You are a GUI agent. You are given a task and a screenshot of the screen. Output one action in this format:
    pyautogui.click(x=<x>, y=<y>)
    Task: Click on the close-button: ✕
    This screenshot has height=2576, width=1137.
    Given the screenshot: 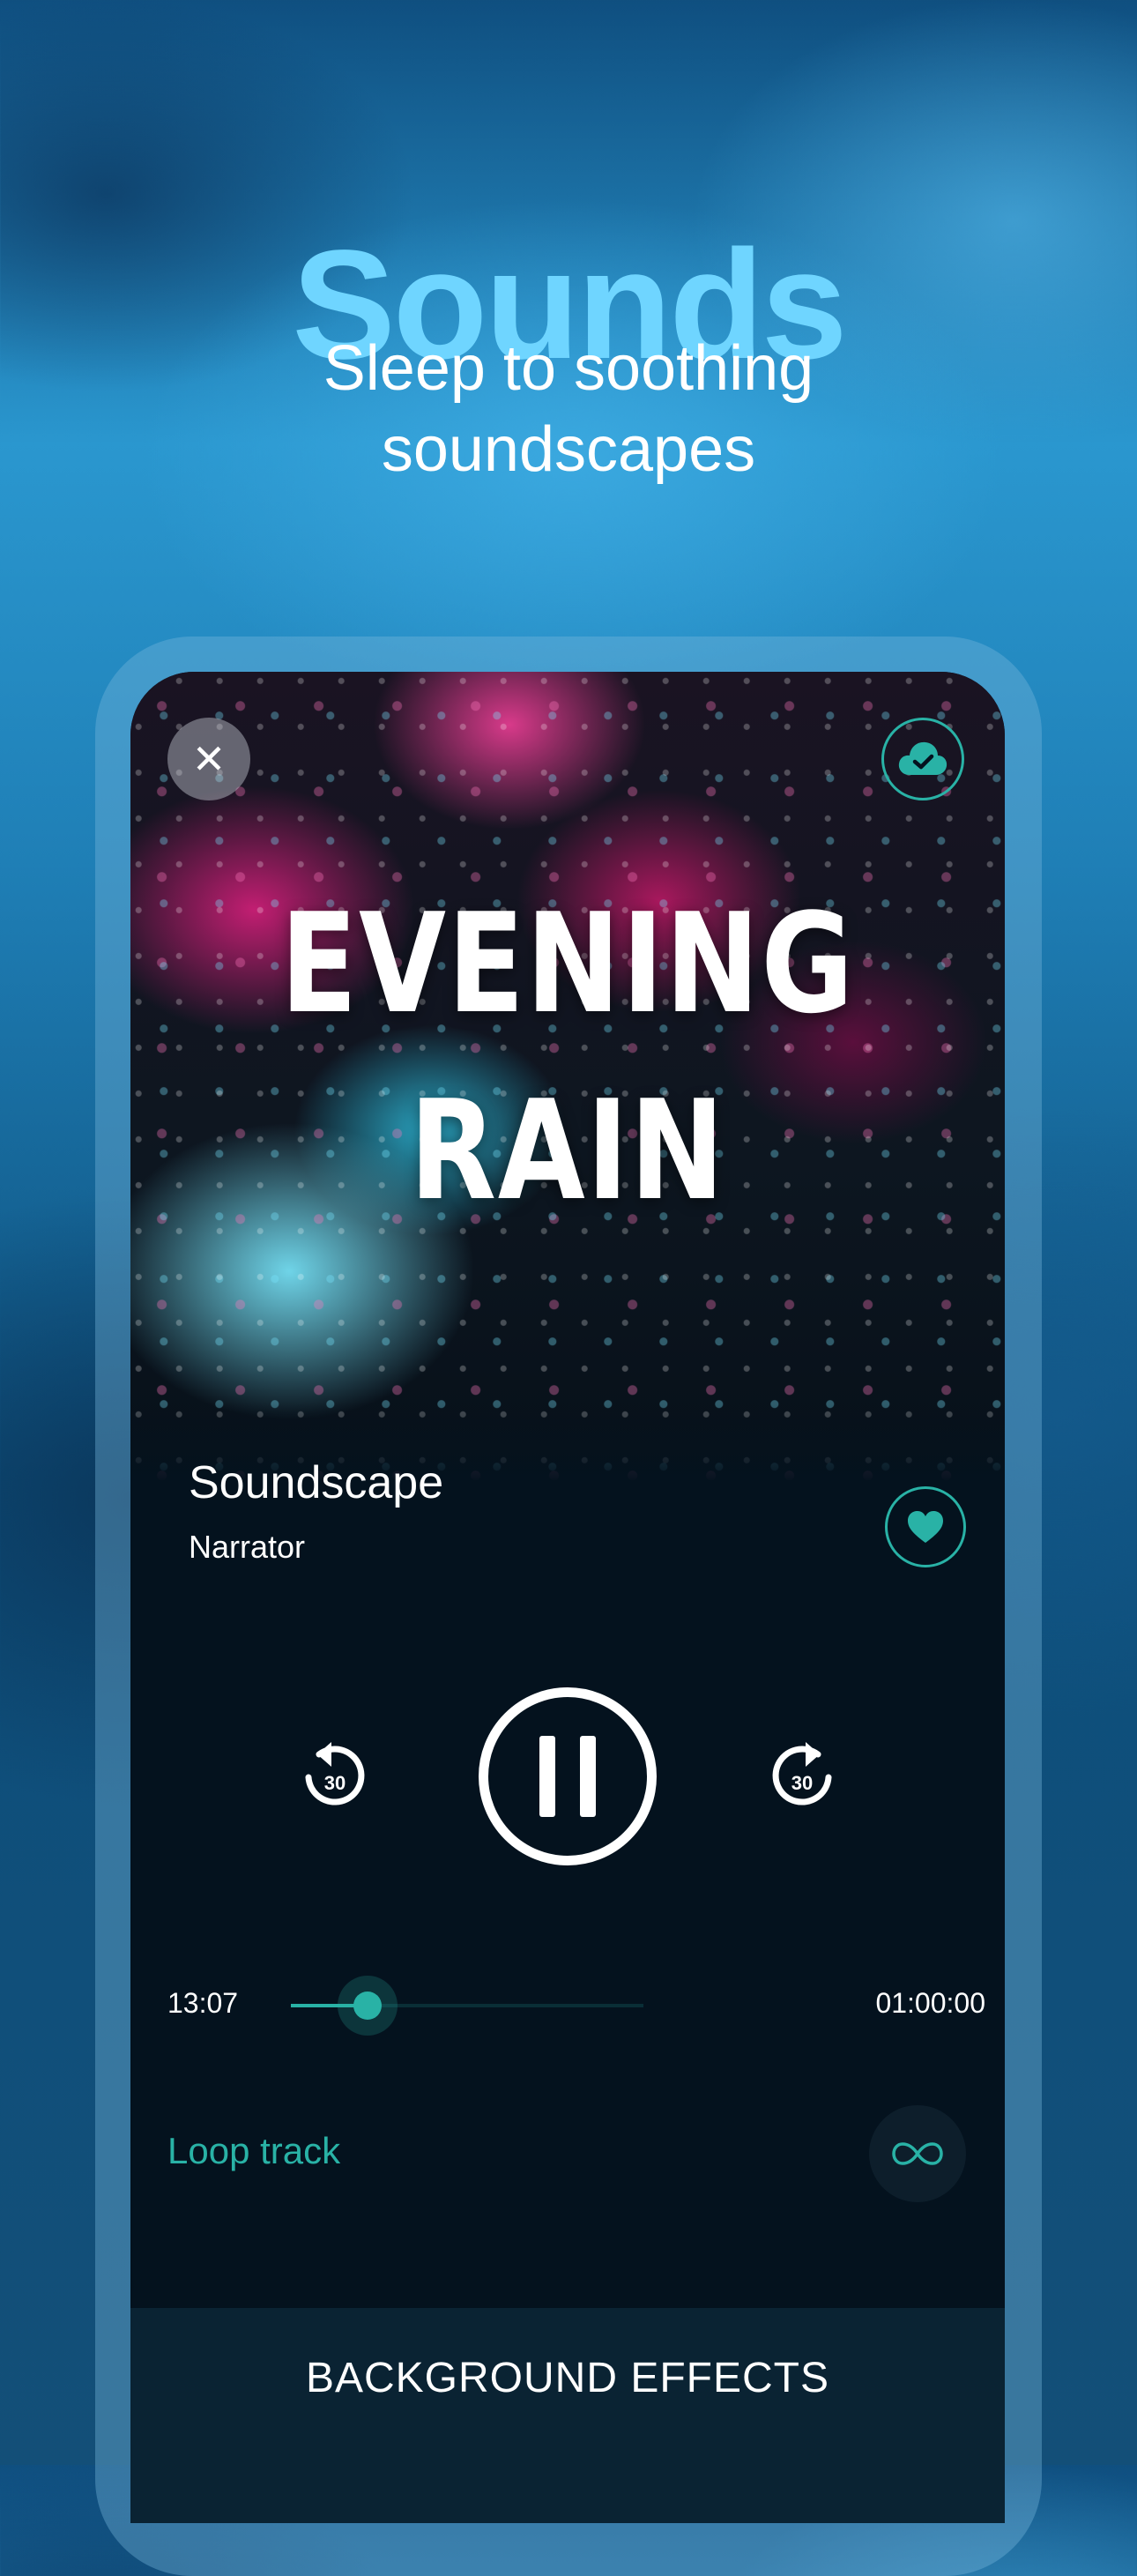 What is the action you would take?
    pyautogui.click(x=208, y=759)
    